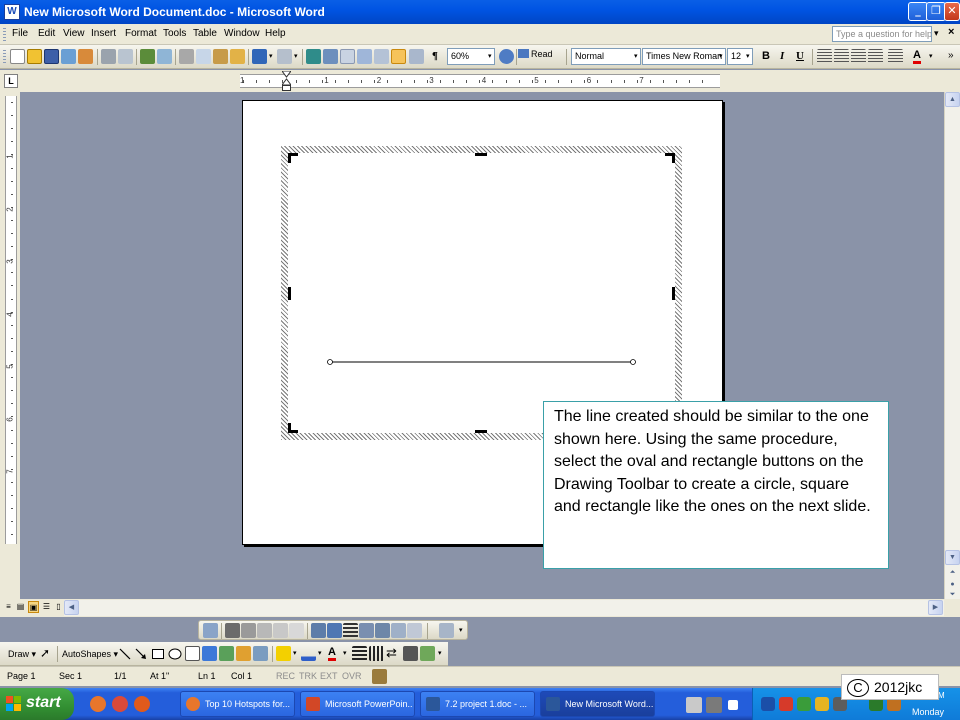 This screenshot has width=960, height=720. Describe the element at coordinates (416, 56) in the screenshot. I see `document-map-icon` at that location.